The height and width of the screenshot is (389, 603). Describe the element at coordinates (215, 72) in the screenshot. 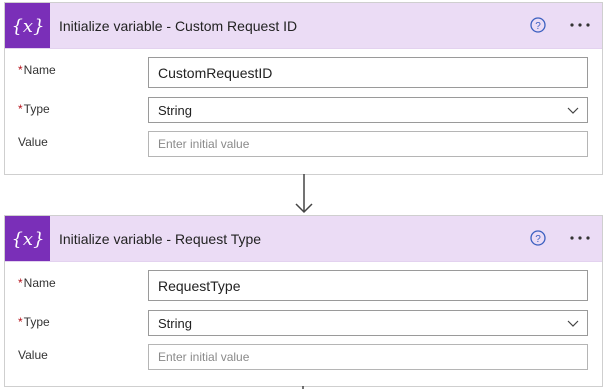

I see `name-value: CustomRequestID` at that location.